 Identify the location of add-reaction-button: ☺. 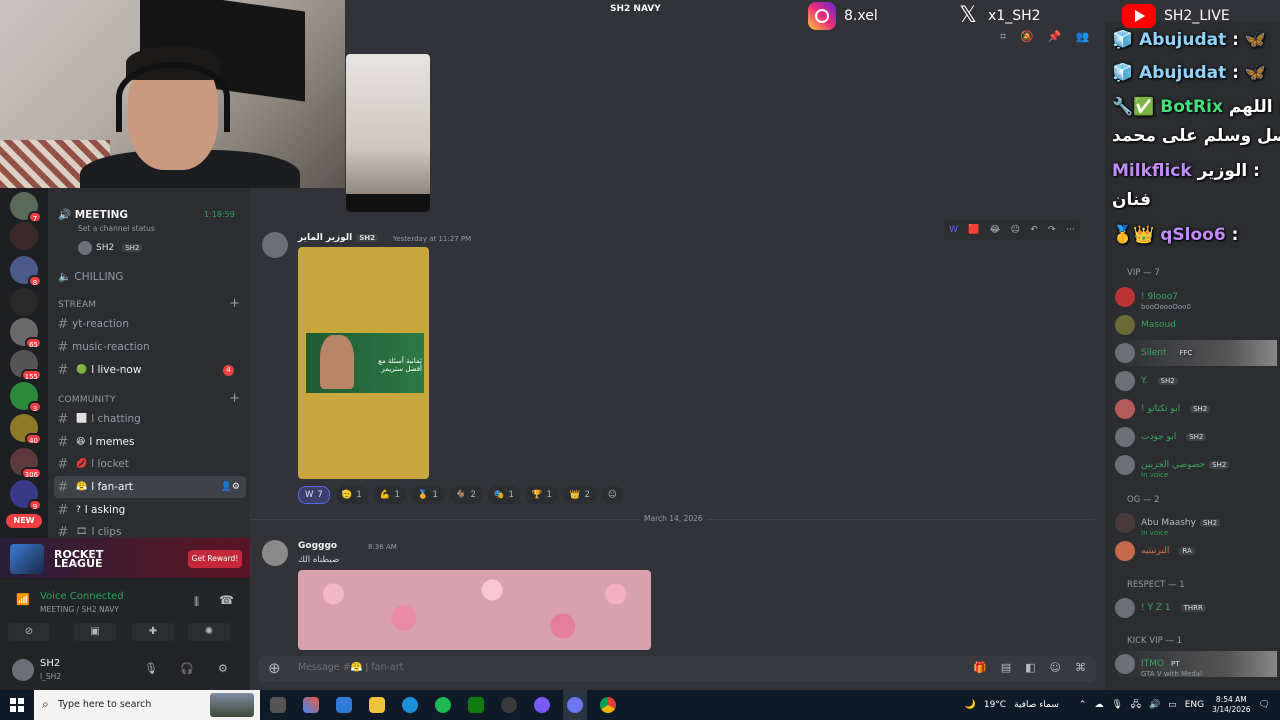
(612, 495).